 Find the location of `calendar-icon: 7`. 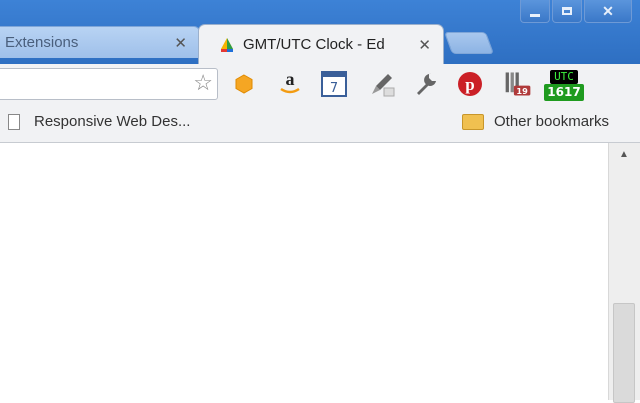

calendar-icon: 7 is located at coordinates (334, 84).